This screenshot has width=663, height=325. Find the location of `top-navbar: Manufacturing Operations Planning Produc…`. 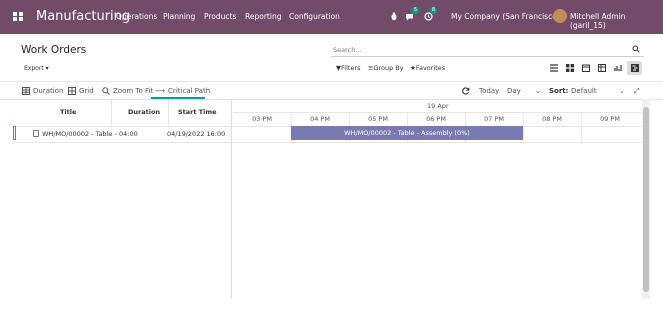

top-navbar: Manufacturing Operations Planning Produc… is located at coordinates (331, 17).